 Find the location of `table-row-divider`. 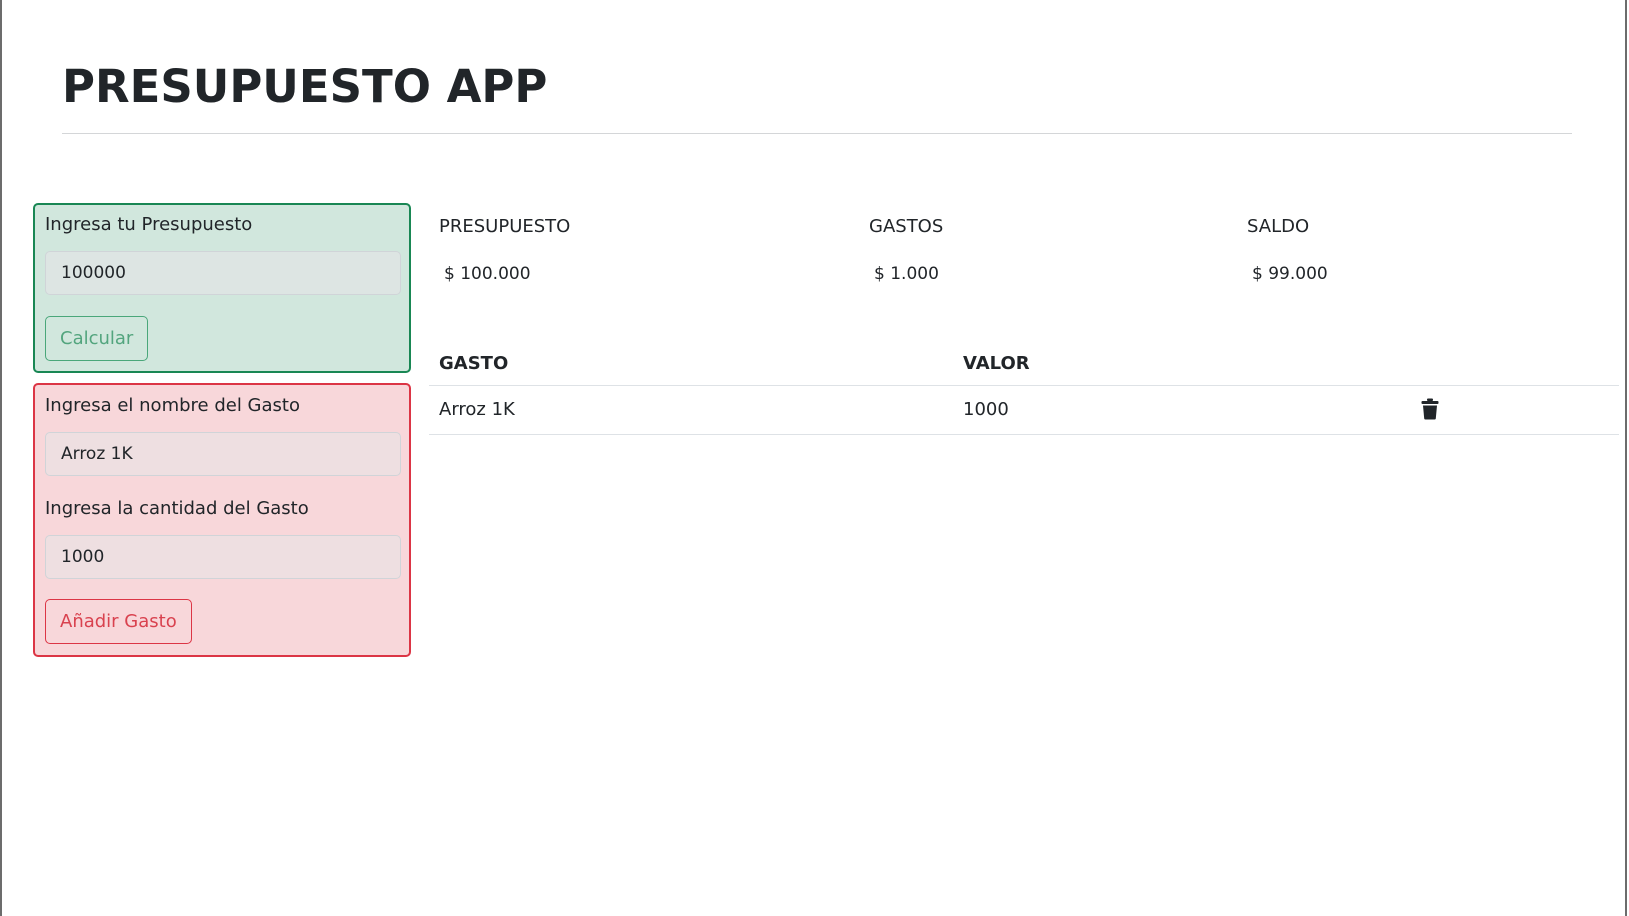

table-row-divider is located at coordinates (1024, 434).